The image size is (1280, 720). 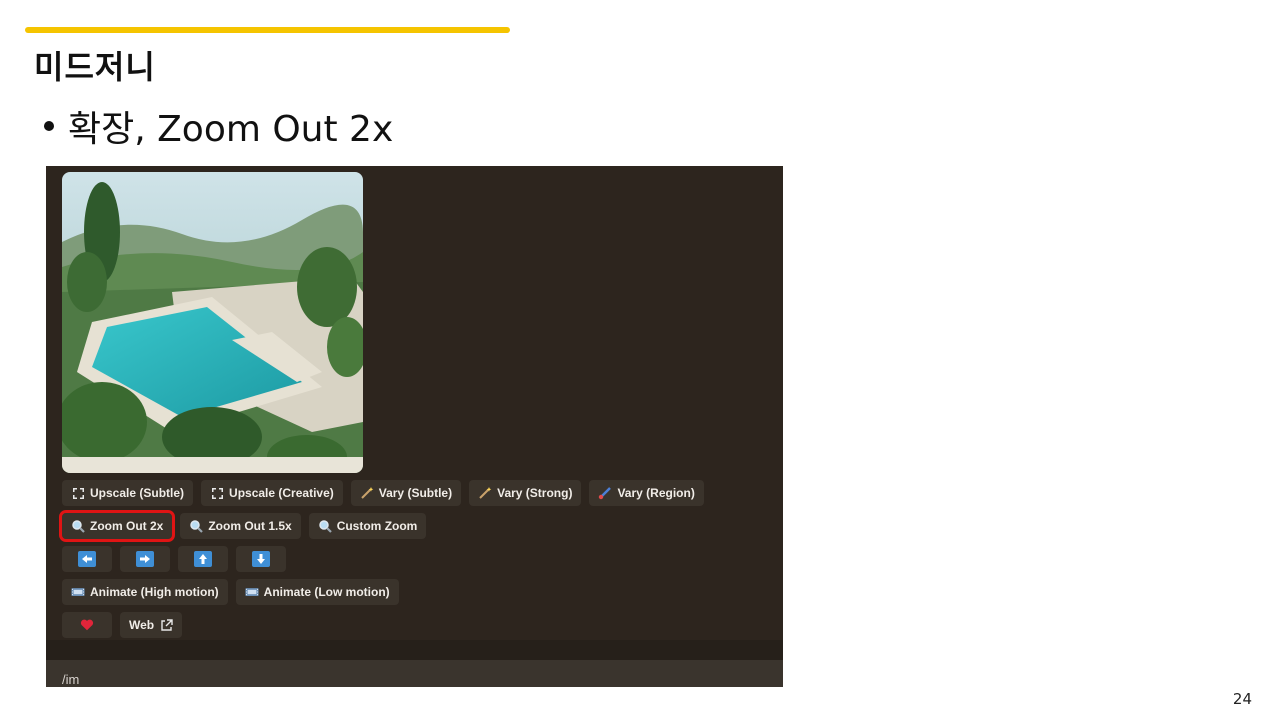 I want to click on custom-zoom-label: Custom Zoom, so click(x=377, y=526).